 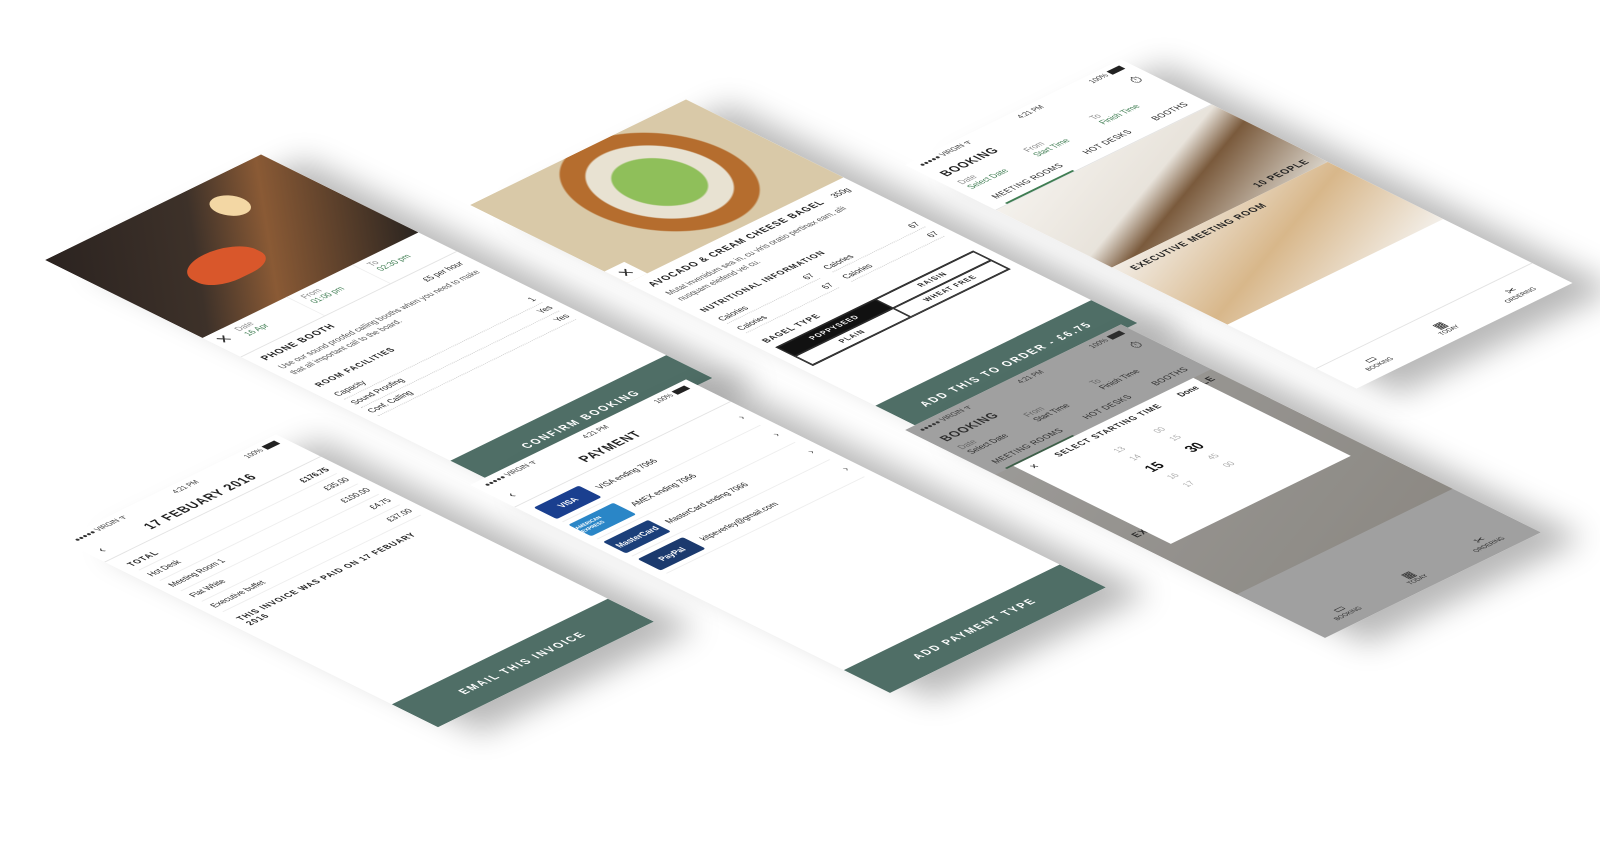 What do you see at coordinates (1372, 361) in the screenshot?
I see `nav-item-booking: ▭ BOOKING` at bounding box center [1372, 361].